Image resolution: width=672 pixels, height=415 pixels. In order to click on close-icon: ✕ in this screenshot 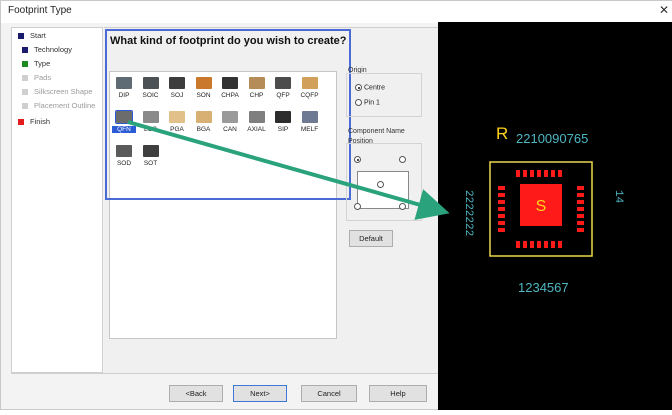, I will do `click(664, 10)`.